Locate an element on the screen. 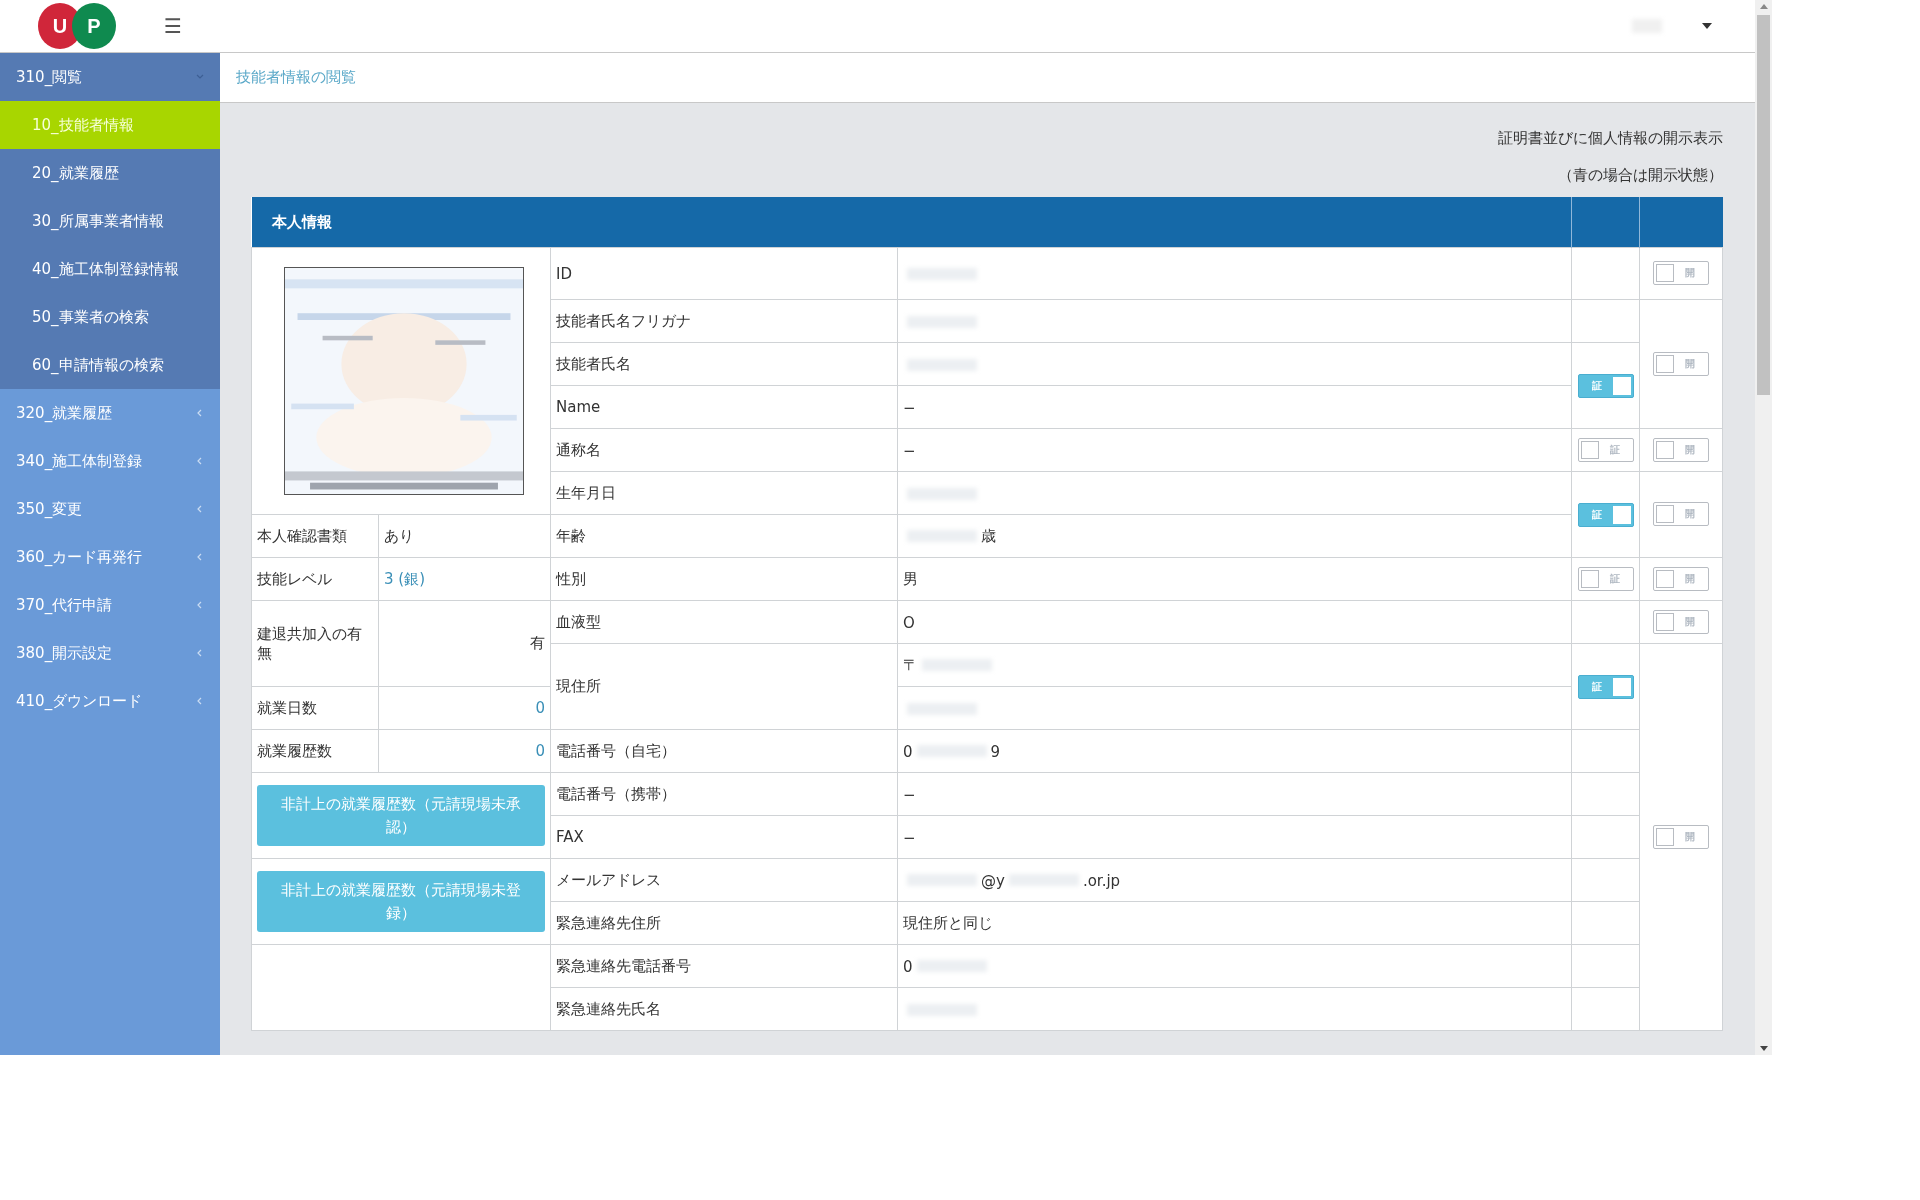  sidebar-item: 30_所属事業者情報 is located at coordinates (110, 221).